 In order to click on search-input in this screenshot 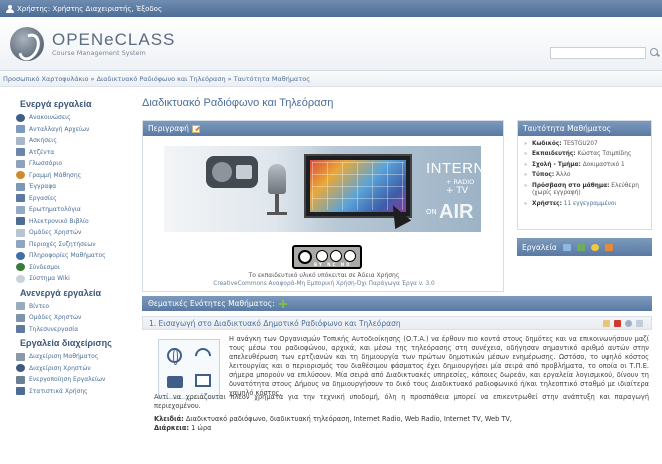, I will do `click(598, 53)`.